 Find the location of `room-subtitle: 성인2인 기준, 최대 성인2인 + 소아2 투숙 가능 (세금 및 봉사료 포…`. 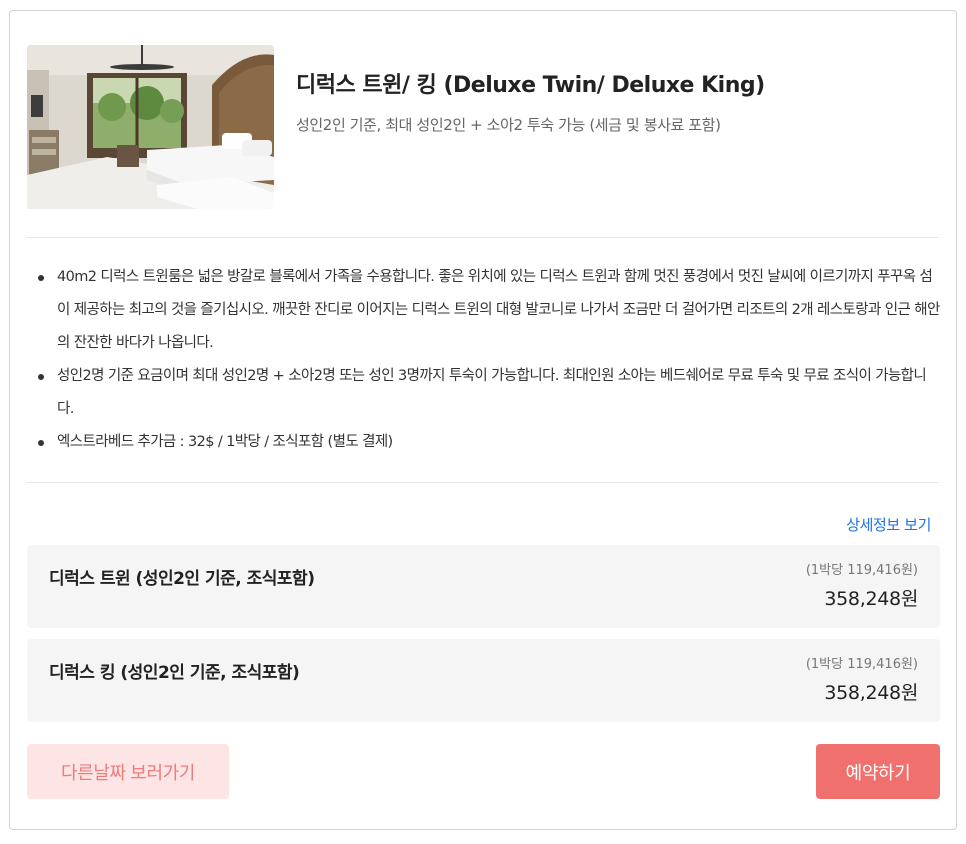

room-subtitle: 성인2인 기준, 최대 성인2인 + 소아2 투숙 가능 (세금 및 봉사료 포… is located at coordinates (508, 125).